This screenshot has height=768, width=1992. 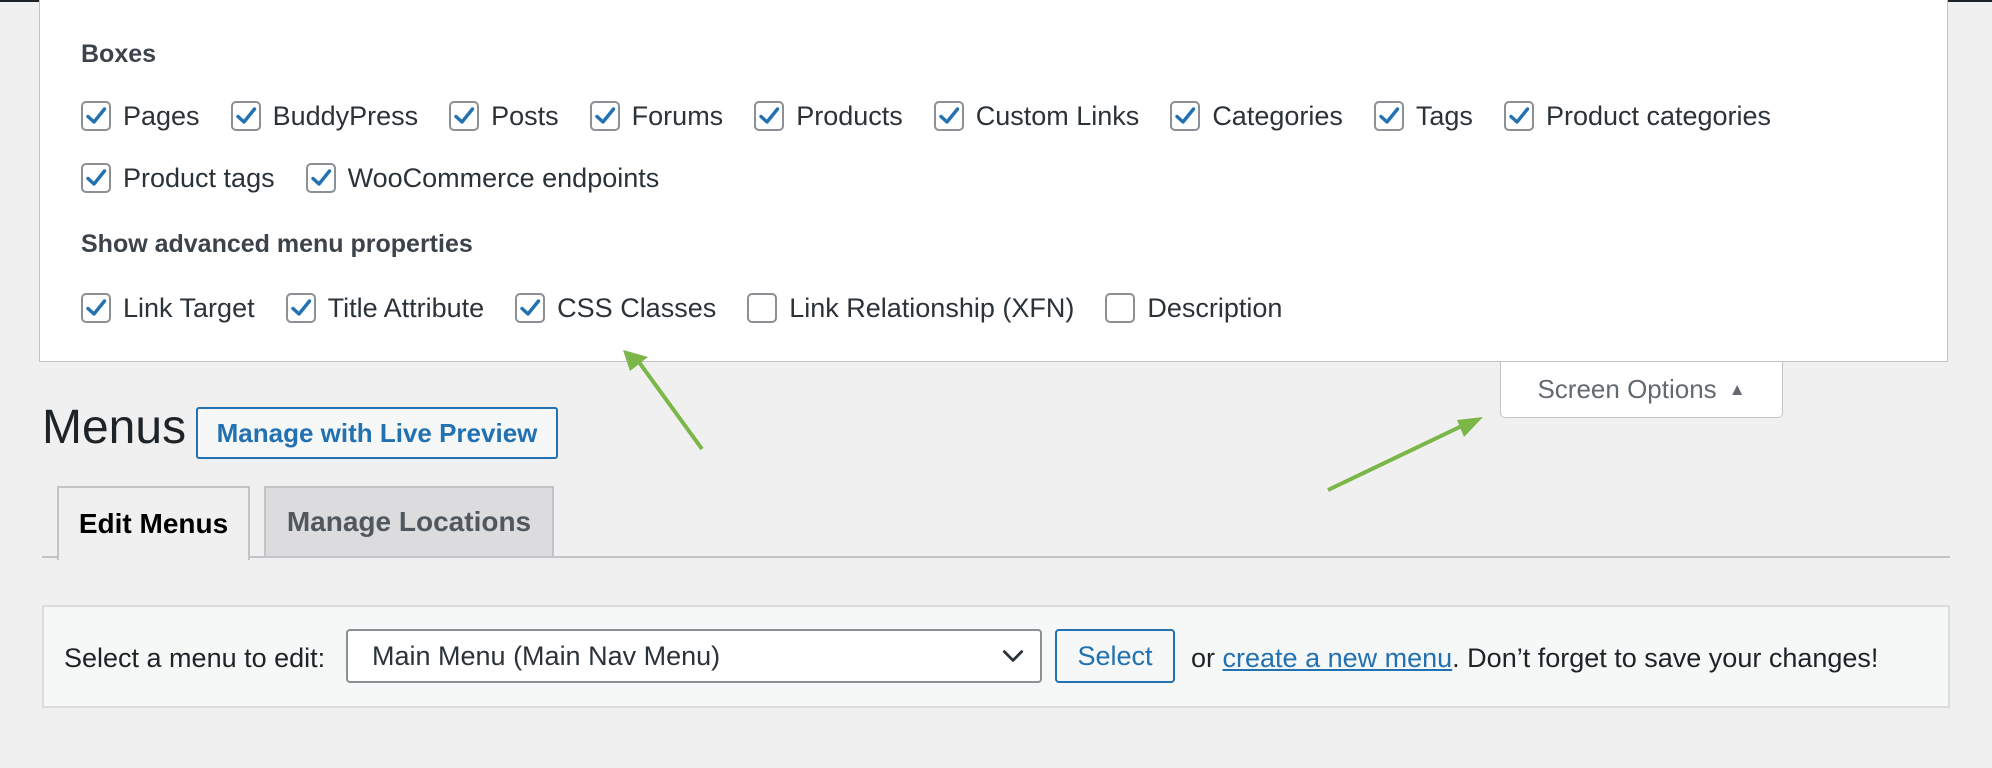 I want to click on checkbox-buddypress: BuddyPress, so click(x=324, y=116).